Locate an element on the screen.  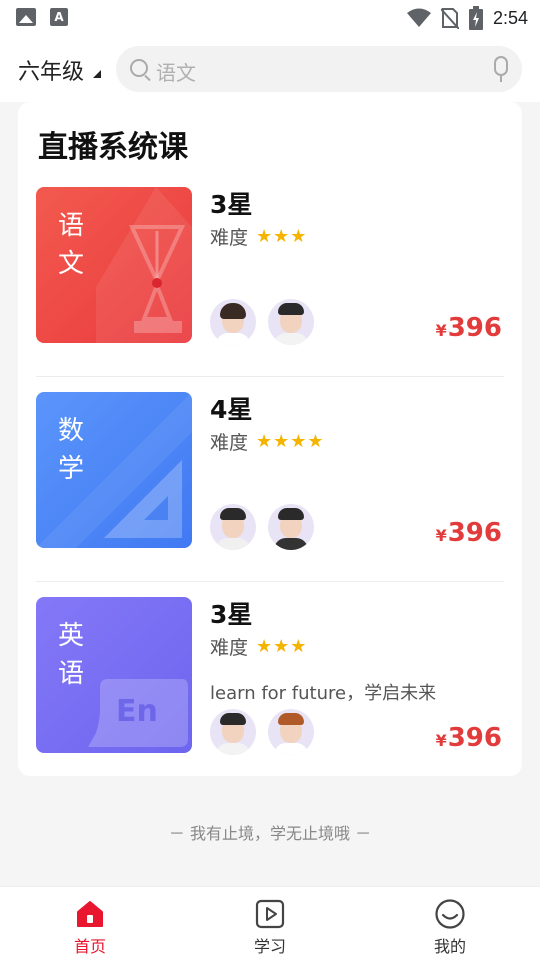
nav-profile: 我的 is located at coordinates (450, 923).